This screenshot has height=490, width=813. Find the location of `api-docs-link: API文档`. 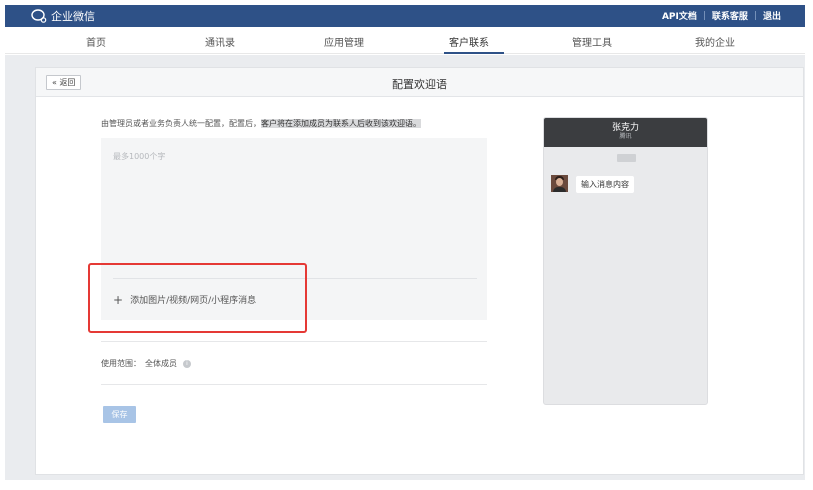

api-docs-link: API文档 is located at coordinates (679, 15).